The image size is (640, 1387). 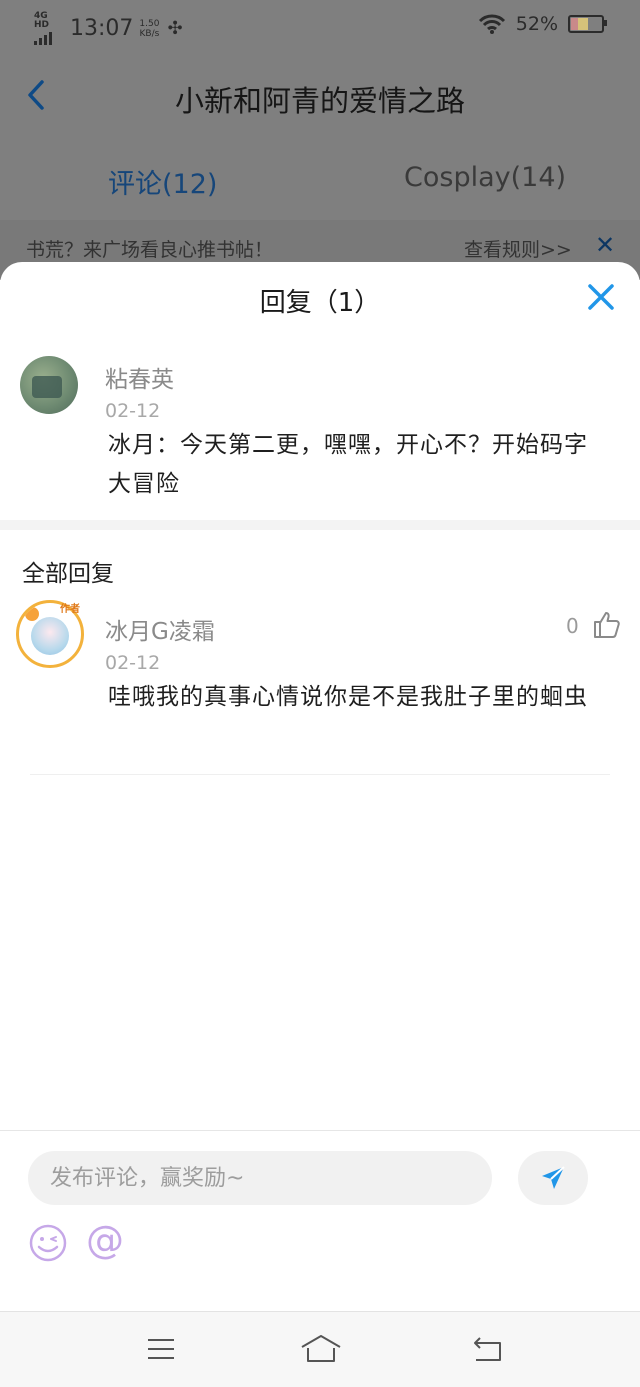 I want to click on clock: 13:07, so click(x=102, y=28).